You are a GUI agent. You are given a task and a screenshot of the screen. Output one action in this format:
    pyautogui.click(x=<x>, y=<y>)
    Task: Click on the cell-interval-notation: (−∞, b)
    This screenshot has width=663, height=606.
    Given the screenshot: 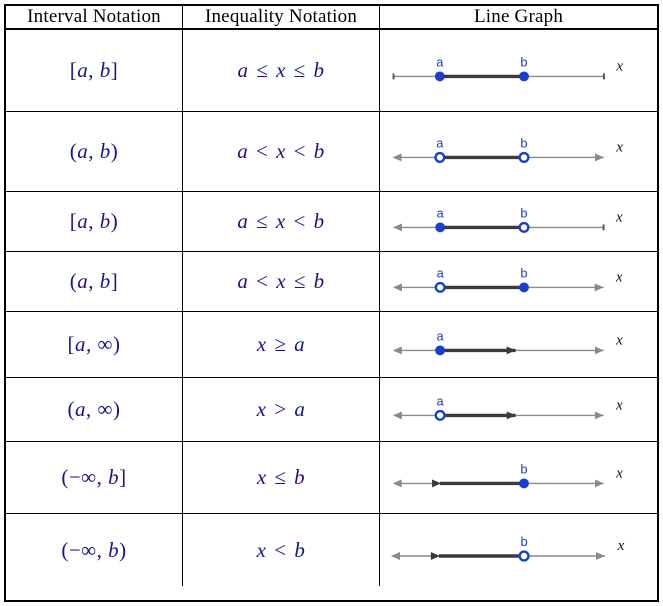 What is the action you would take?
    pyautogui.click(x=94, y=550)
    